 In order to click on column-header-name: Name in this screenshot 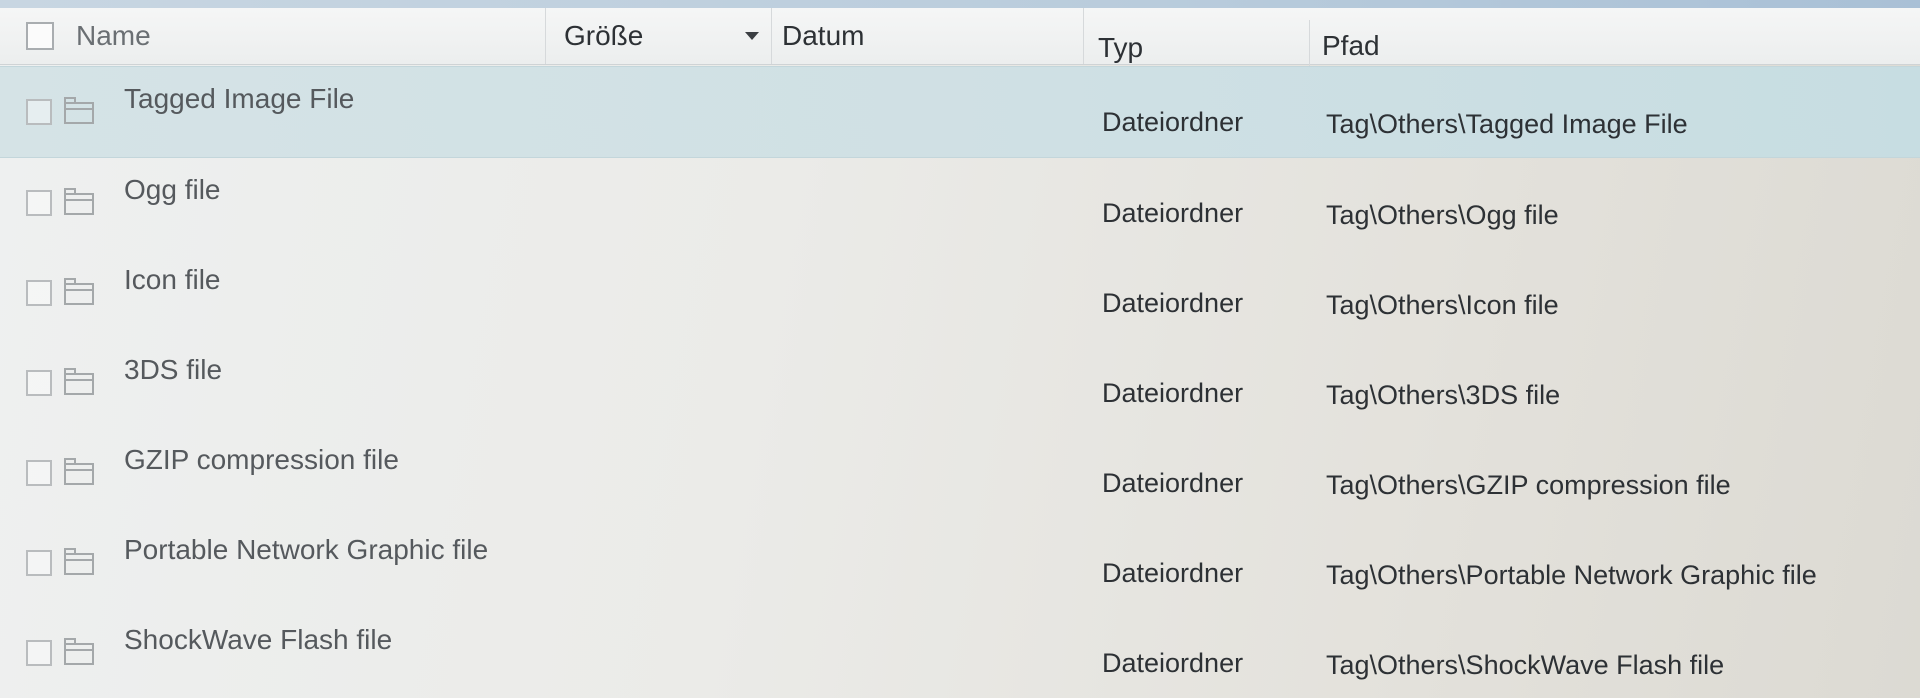, I will do `click(273, 36)`.